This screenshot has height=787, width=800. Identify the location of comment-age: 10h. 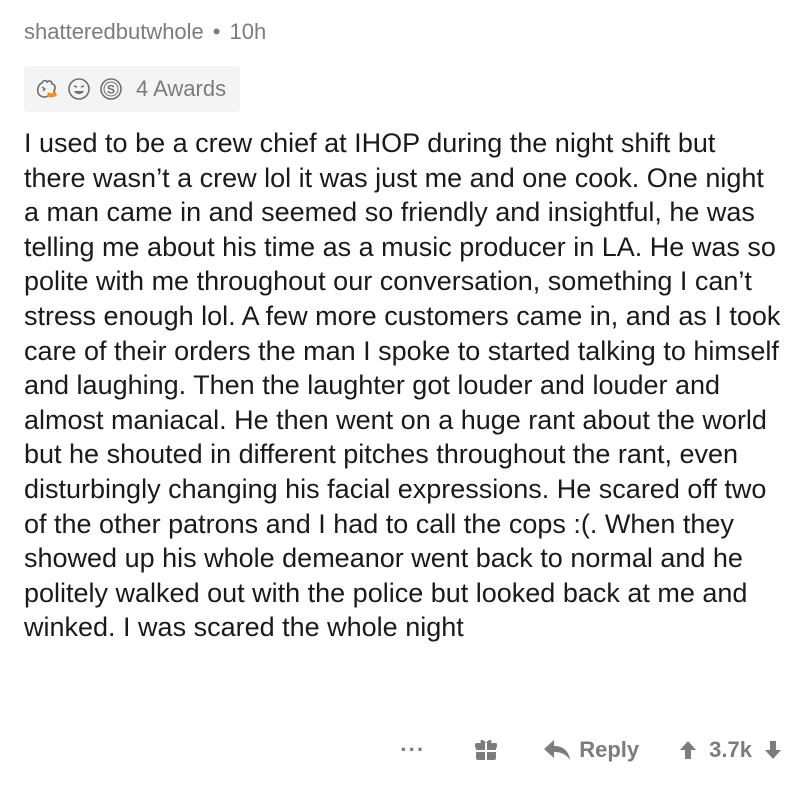
(248, 31).